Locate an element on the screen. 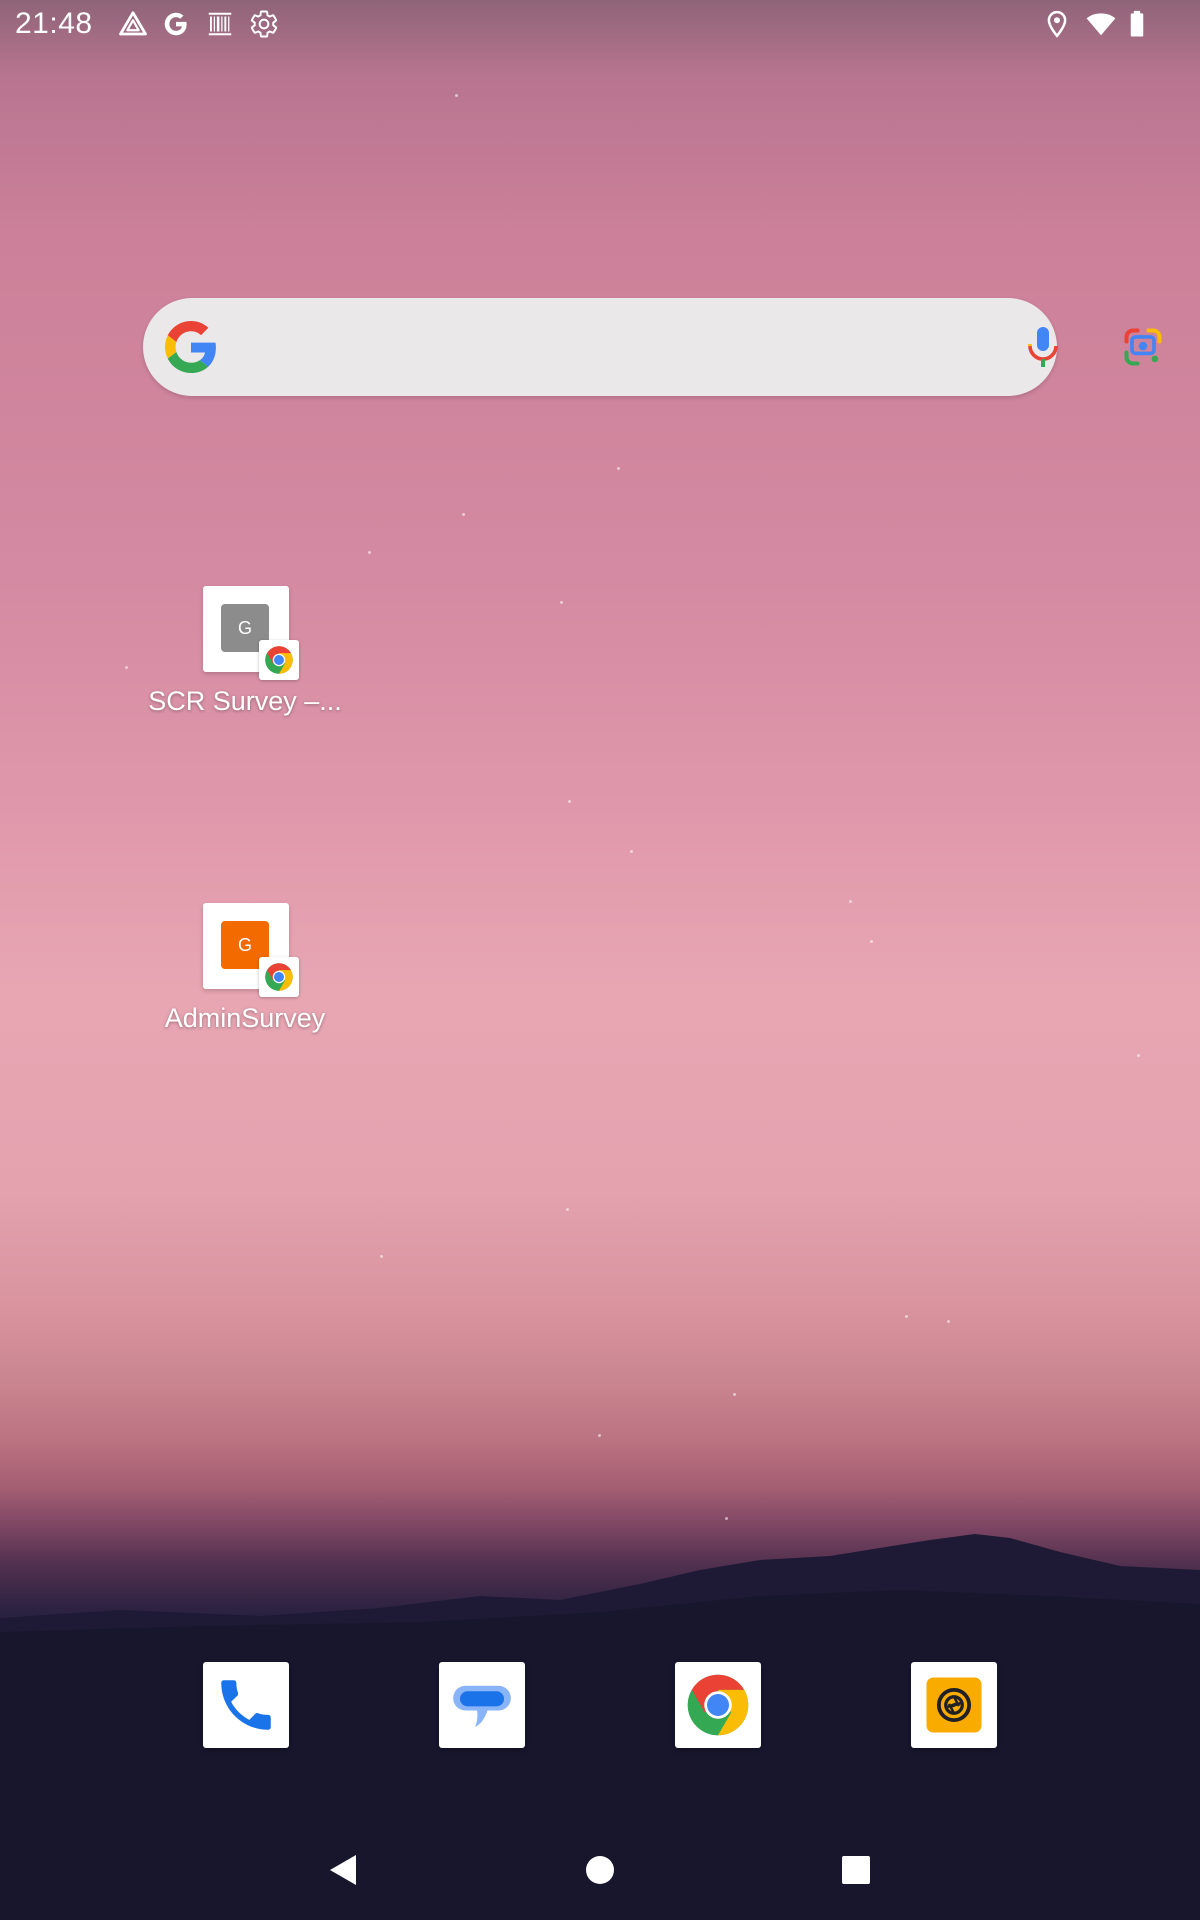 The width and height of the screenshot is (1200, 1920). messages-icon is located at coordinates (482, 1706).